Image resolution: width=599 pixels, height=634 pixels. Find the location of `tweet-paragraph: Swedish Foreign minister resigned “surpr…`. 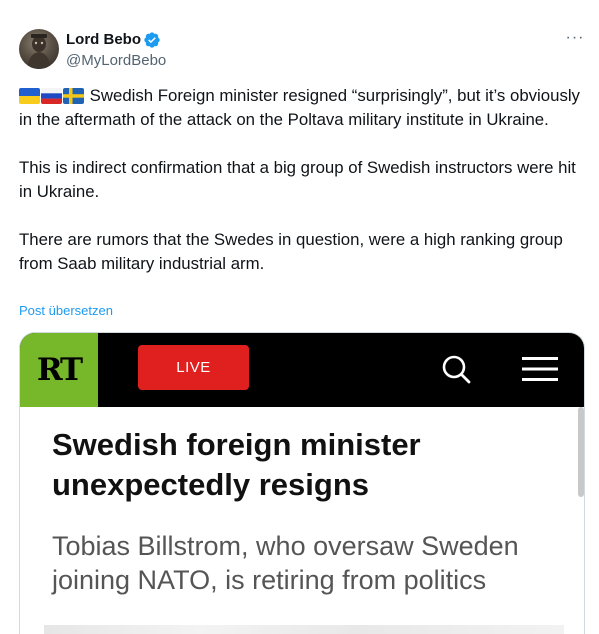

tweet-paragraph: Swedish Foreign minister resigned “surpr… is located at coordinates (302, 108).